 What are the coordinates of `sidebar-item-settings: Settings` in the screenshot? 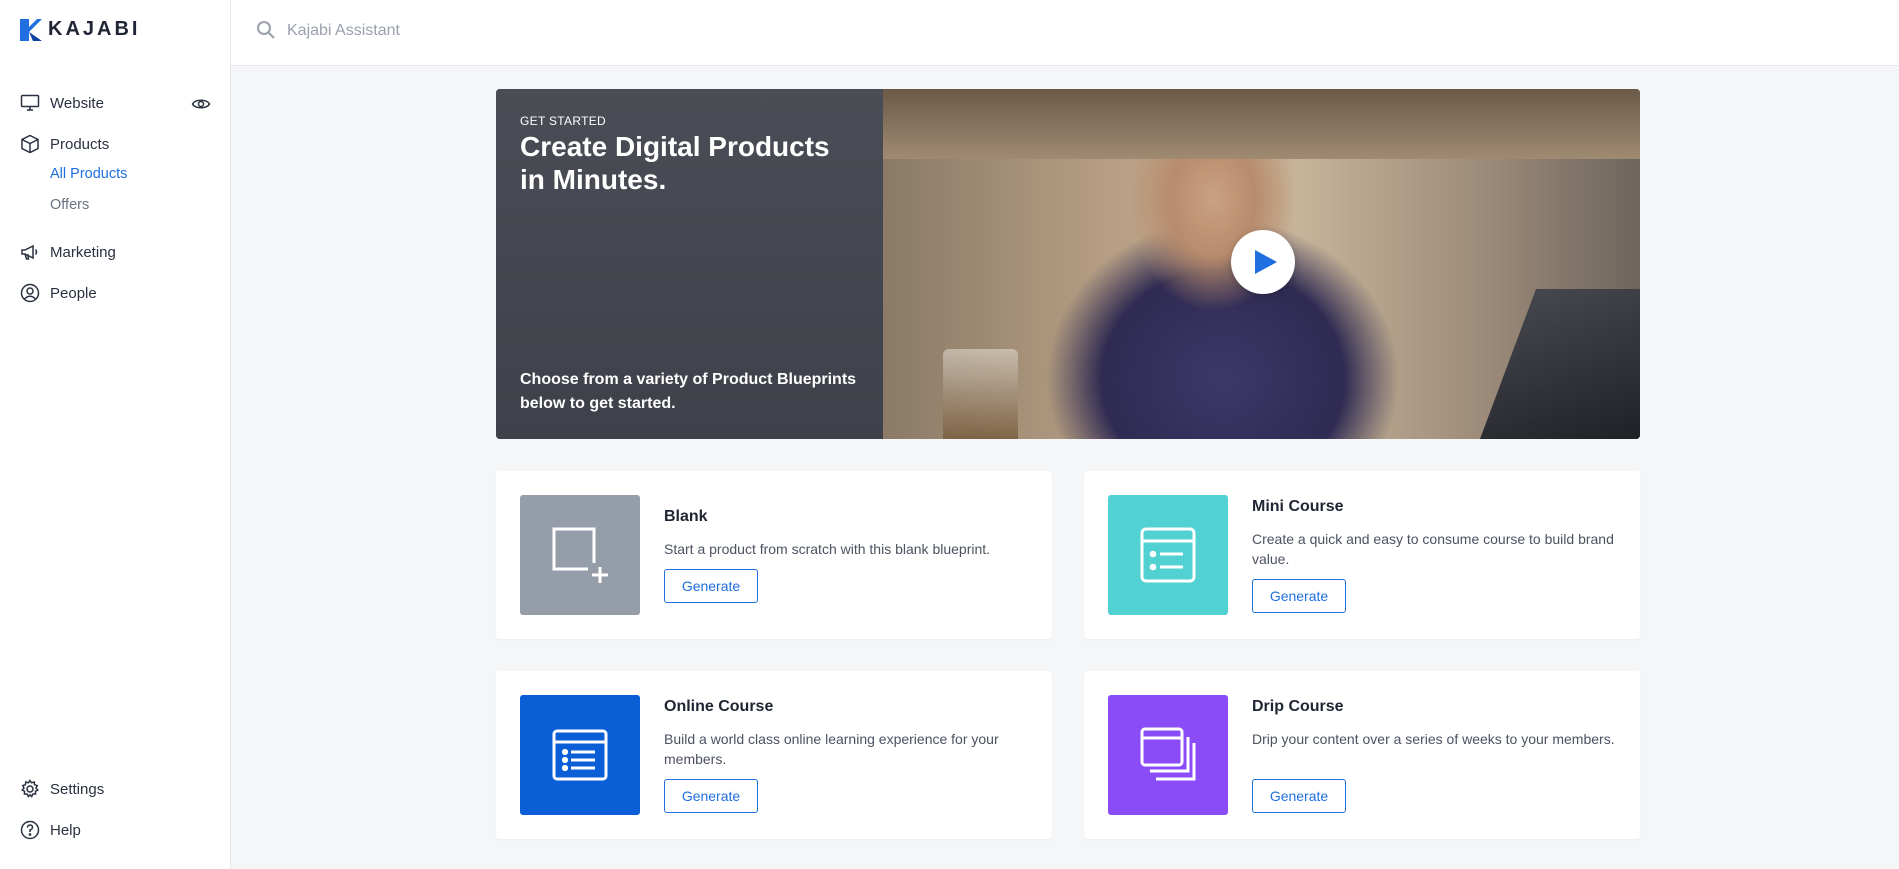 It's located at (62, 789).